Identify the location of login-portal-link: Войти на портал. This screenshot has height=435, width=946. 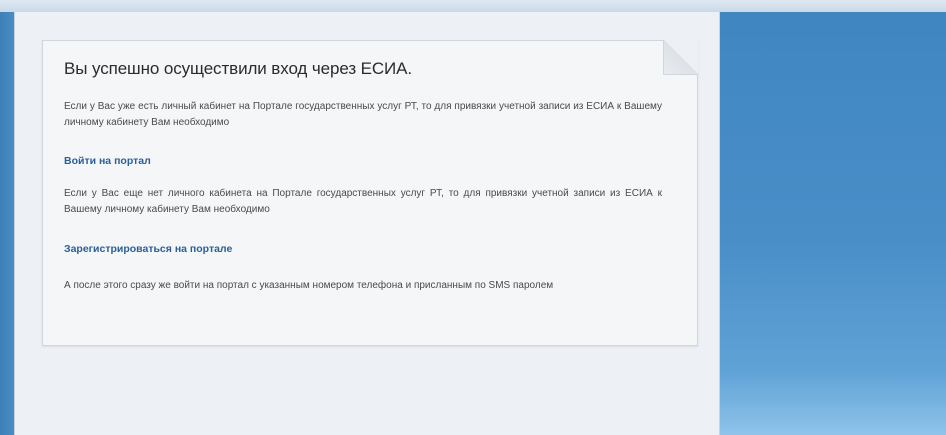
(107, 161).